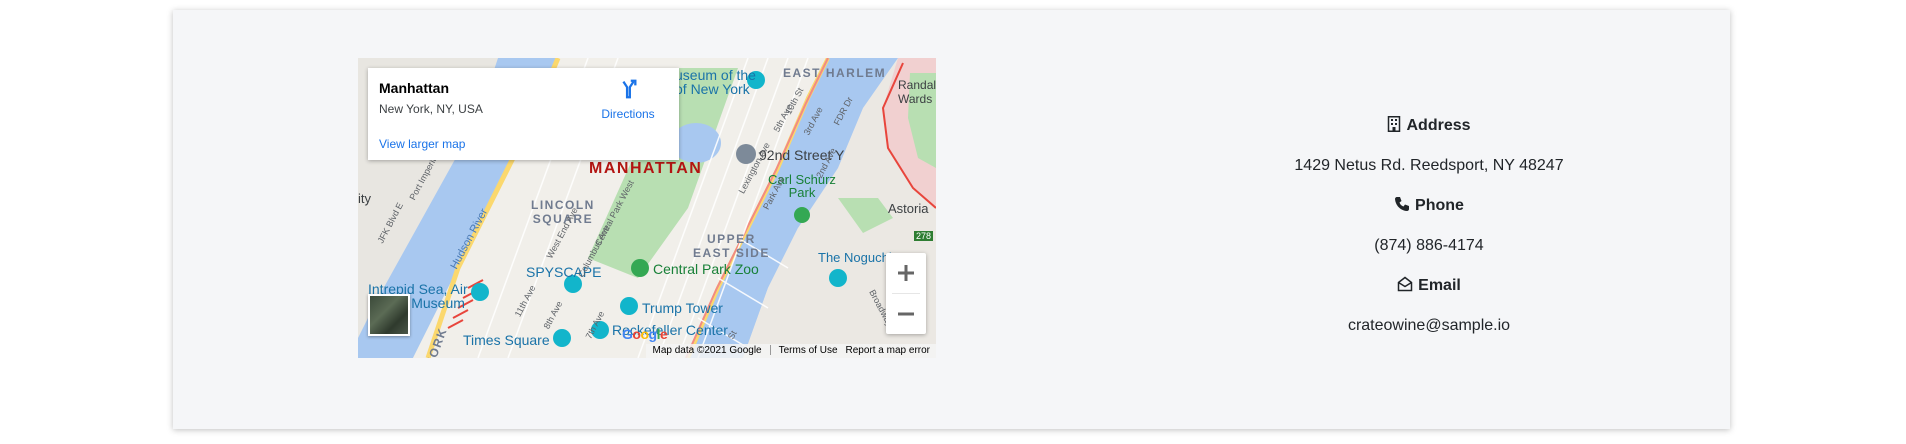 Image resolution: width=1906 pixels, height=444 pixels. Describe the element at coordinates (682, 308) in the screenshot. I see `map-label-trump-tower: Trump Tower` at that location.